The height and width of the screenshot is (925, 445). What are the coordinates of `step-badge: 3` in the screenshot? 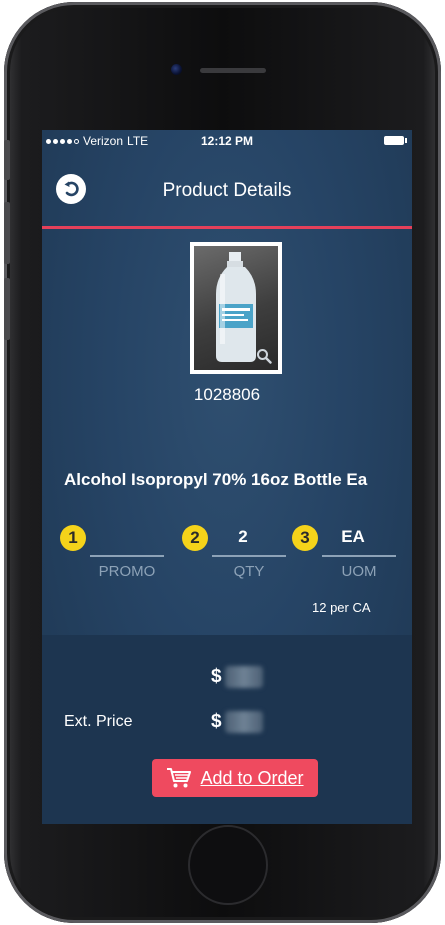 It's located at (305, 538).